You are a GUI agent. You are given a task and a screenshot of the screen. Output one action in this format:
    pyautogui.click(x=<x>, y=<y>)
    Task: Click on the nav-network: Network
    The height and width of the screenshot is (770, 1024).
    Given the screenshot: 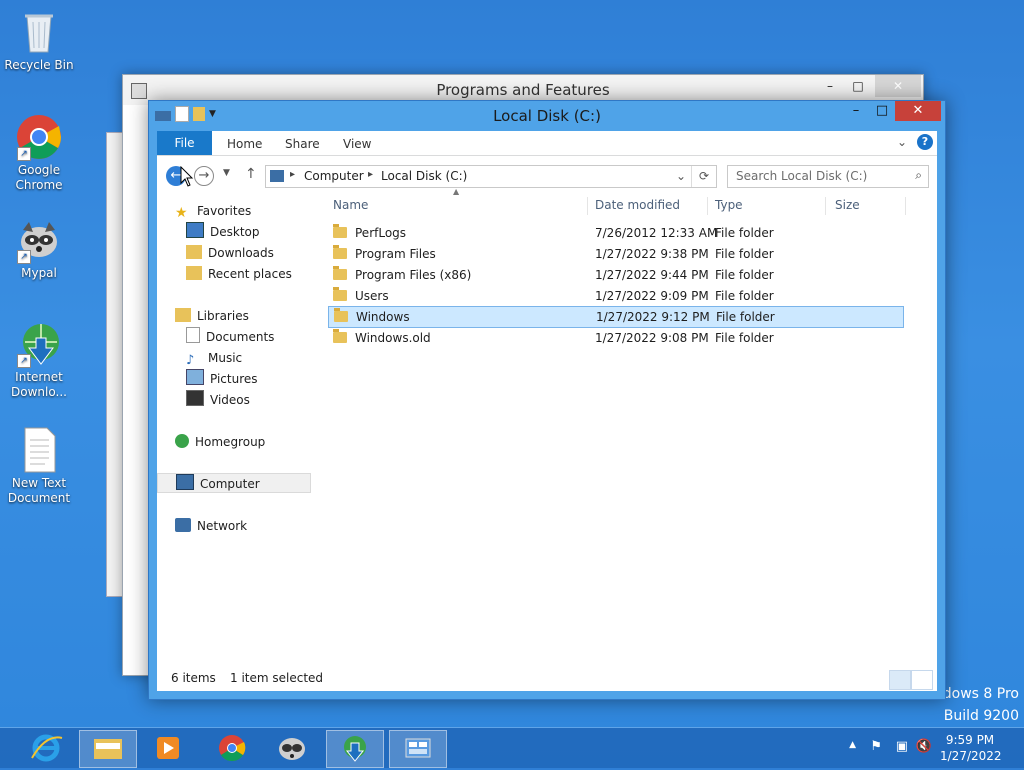 What is the action you would take?
    pyautogui.click(x=211, y=526)
    